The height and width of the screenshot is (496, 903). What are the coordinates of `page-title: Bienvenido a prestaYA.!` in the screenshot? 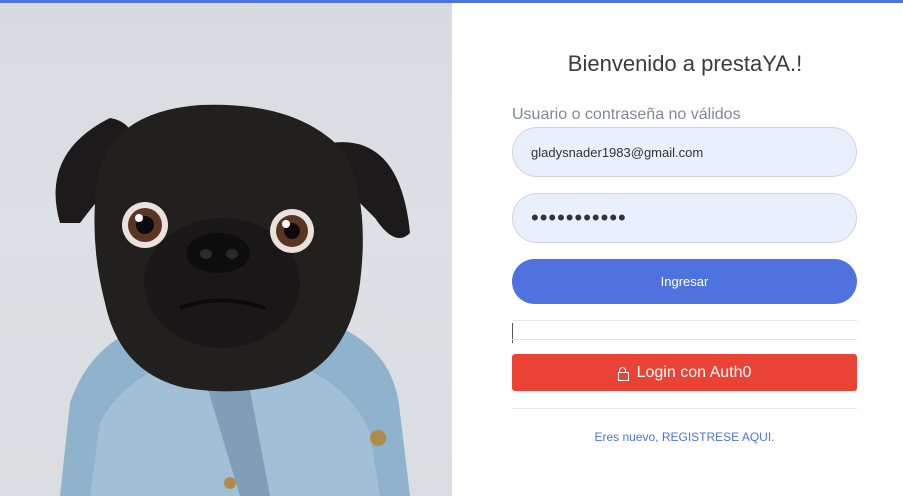 It's located at (685, 63).